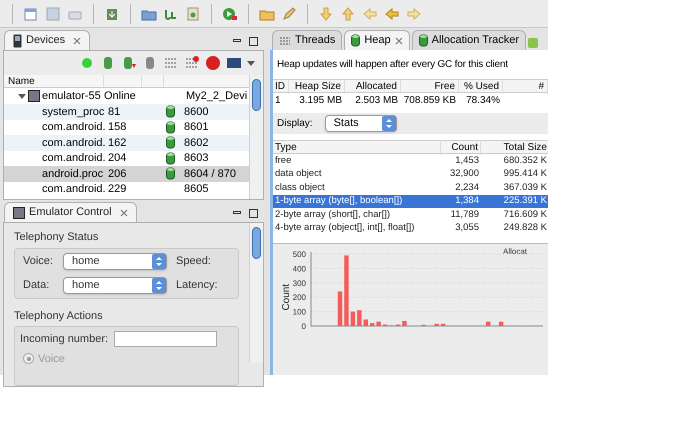 The height and width of the screenshot is (438, 700). Describe the element at coordinates (72, 96) in the screenshot. I see `device-name: emulator-55` at that location.